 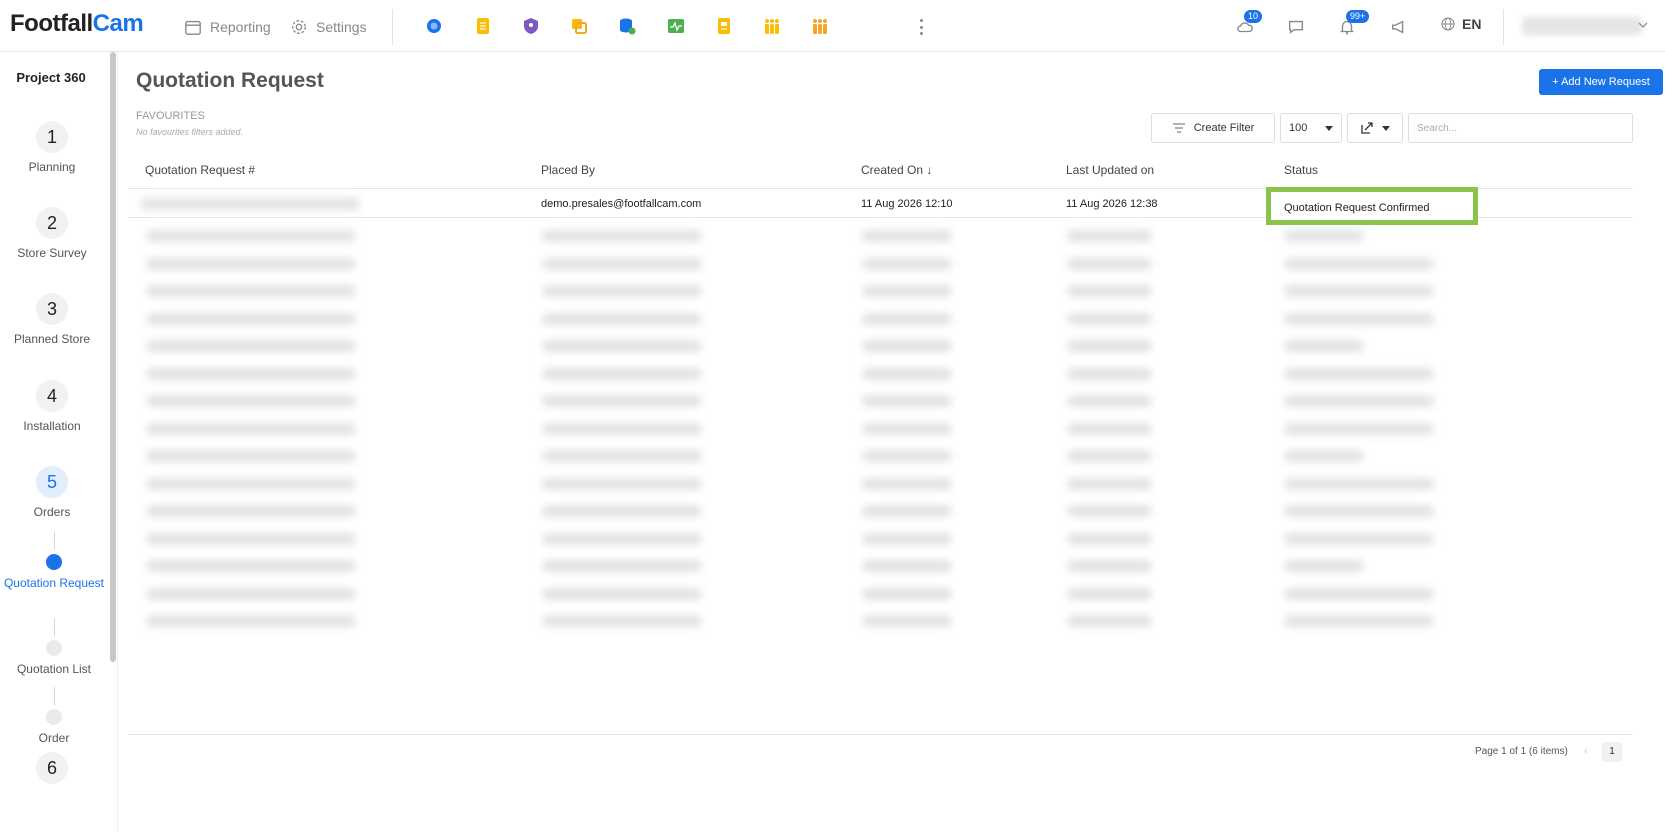 What do you see at coordinates (341, 27) in the screenshot?
I see `nav-settings-label: Settings` at bounding box center [341, 27].